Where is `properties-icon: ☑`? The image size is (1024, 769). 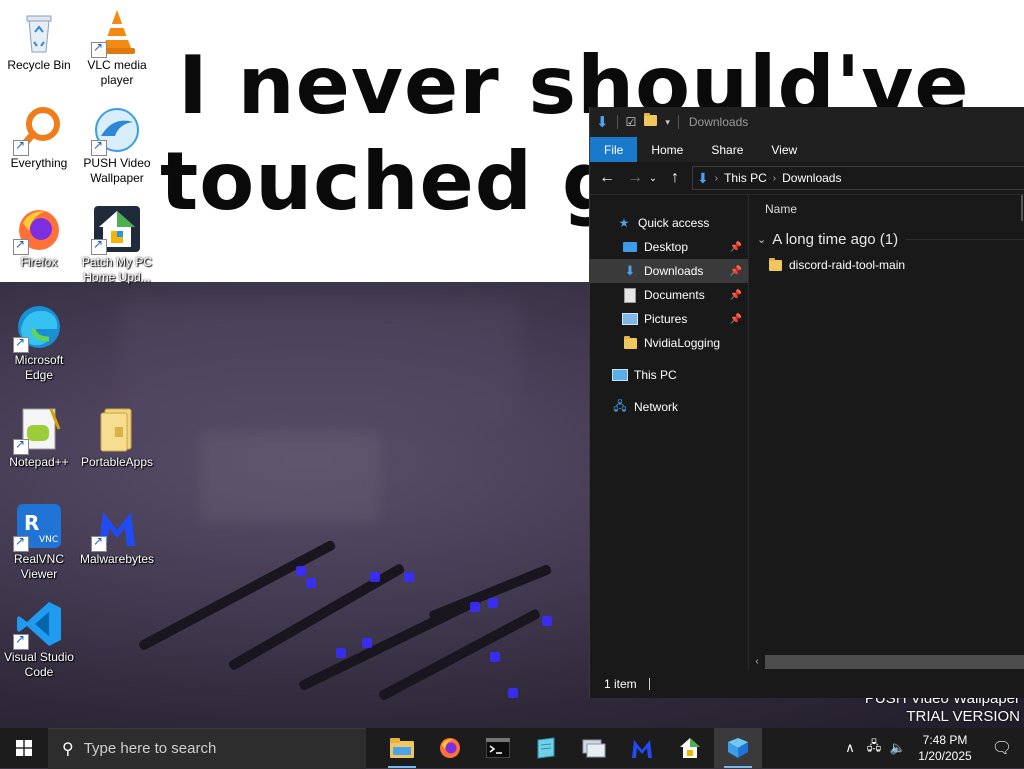 properties-icon: ☑ is located at coordinates (631, 122).